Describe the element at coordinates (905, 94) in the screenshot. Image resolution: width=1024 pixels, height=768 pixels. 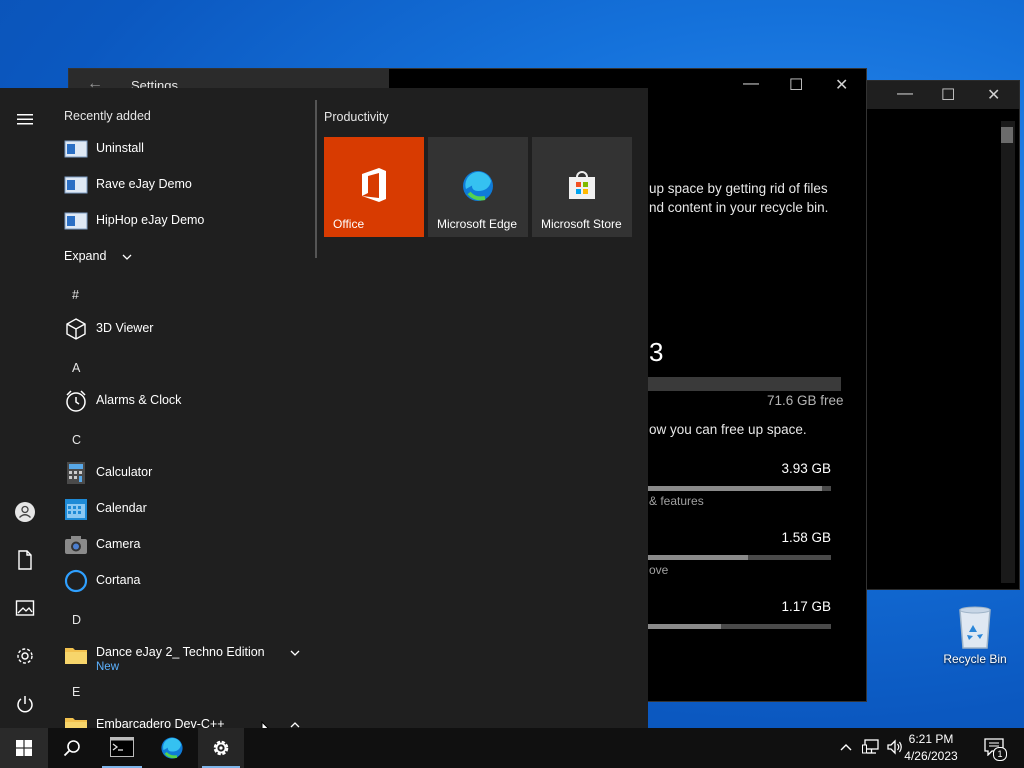
I see `minimize-button: —` at that location.